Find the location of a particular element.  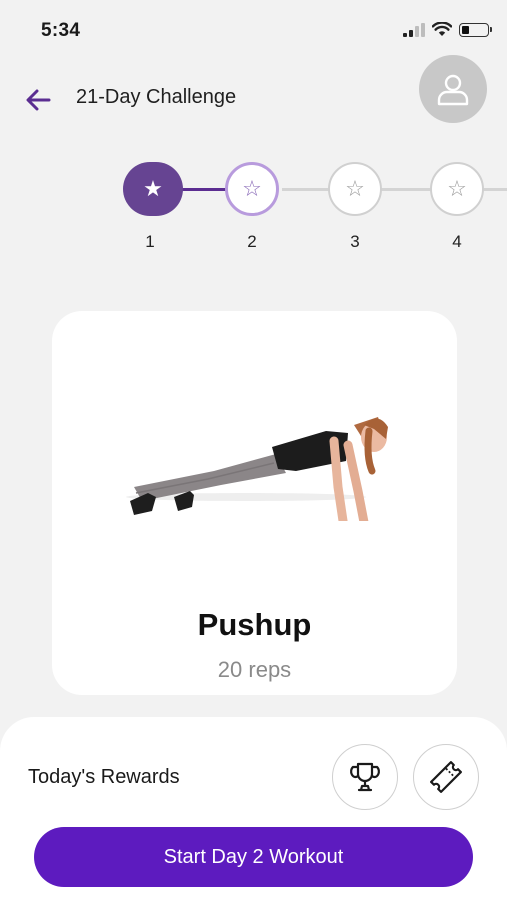

pushup-illustration is located at coordinates (257, 469).